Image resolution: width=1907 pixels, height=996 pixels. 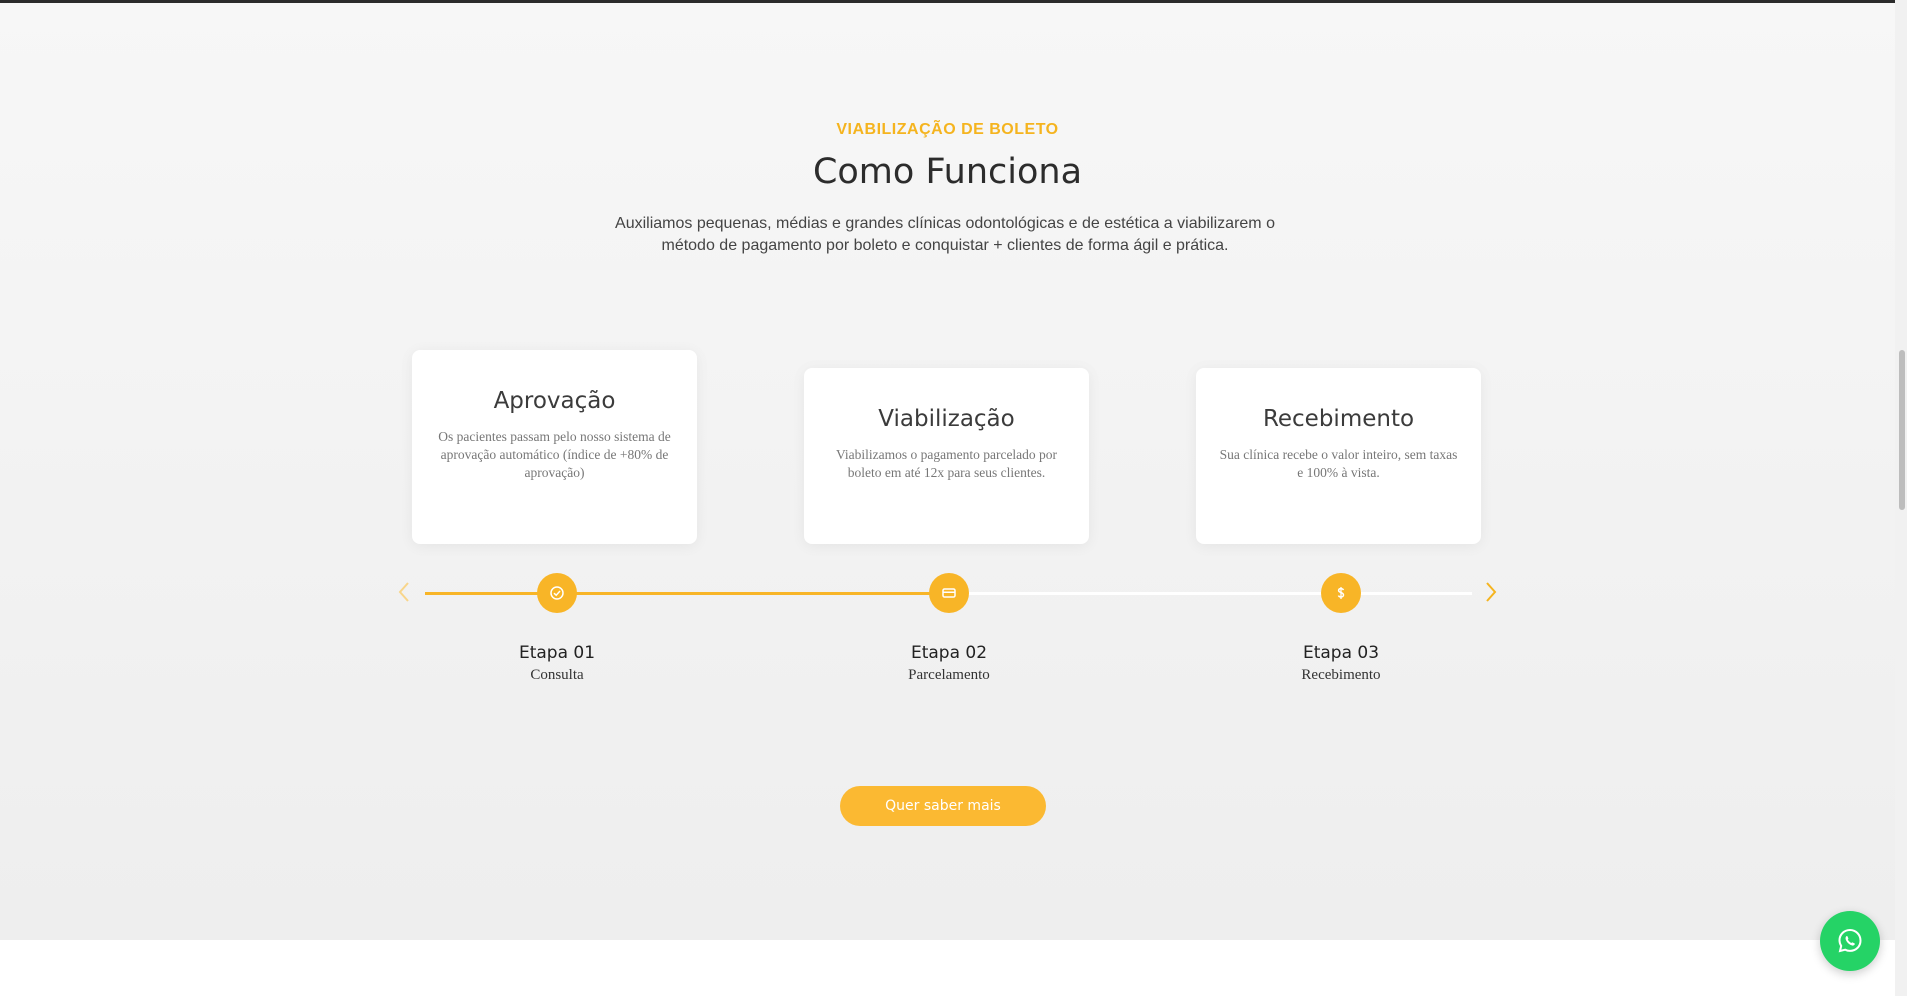 What do you see at coordinates (1341, 675) in the screenshot?
I see `step-subtitle: Recebimento` at bounding box center [1341, 675].